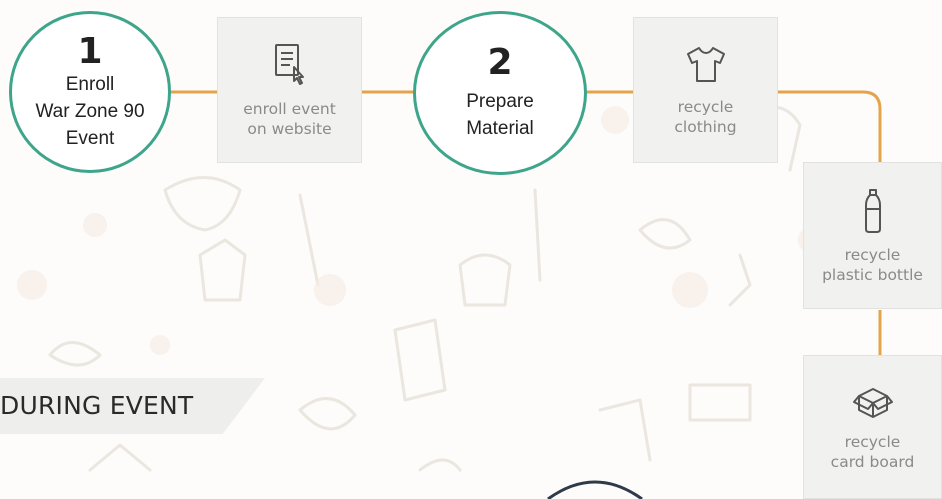 The width and height of the screenshot is (942, 499). What do you see at coordinates (705, 90) in the screenshot?
I see `card-recycle-clothing: recycle clothing` at bounding box center [705, 90].